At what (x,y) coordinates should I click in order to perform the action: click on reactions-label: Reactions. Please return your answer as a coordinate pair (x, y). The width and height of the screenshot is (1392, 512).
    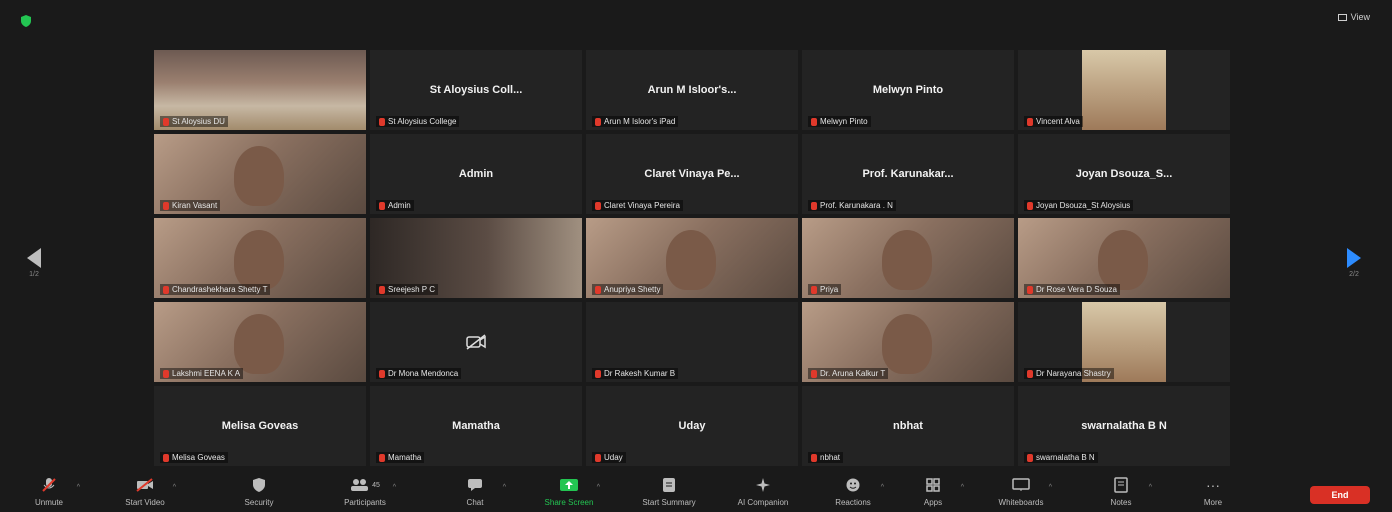
    Looking at the image, I should click on (853, 502).